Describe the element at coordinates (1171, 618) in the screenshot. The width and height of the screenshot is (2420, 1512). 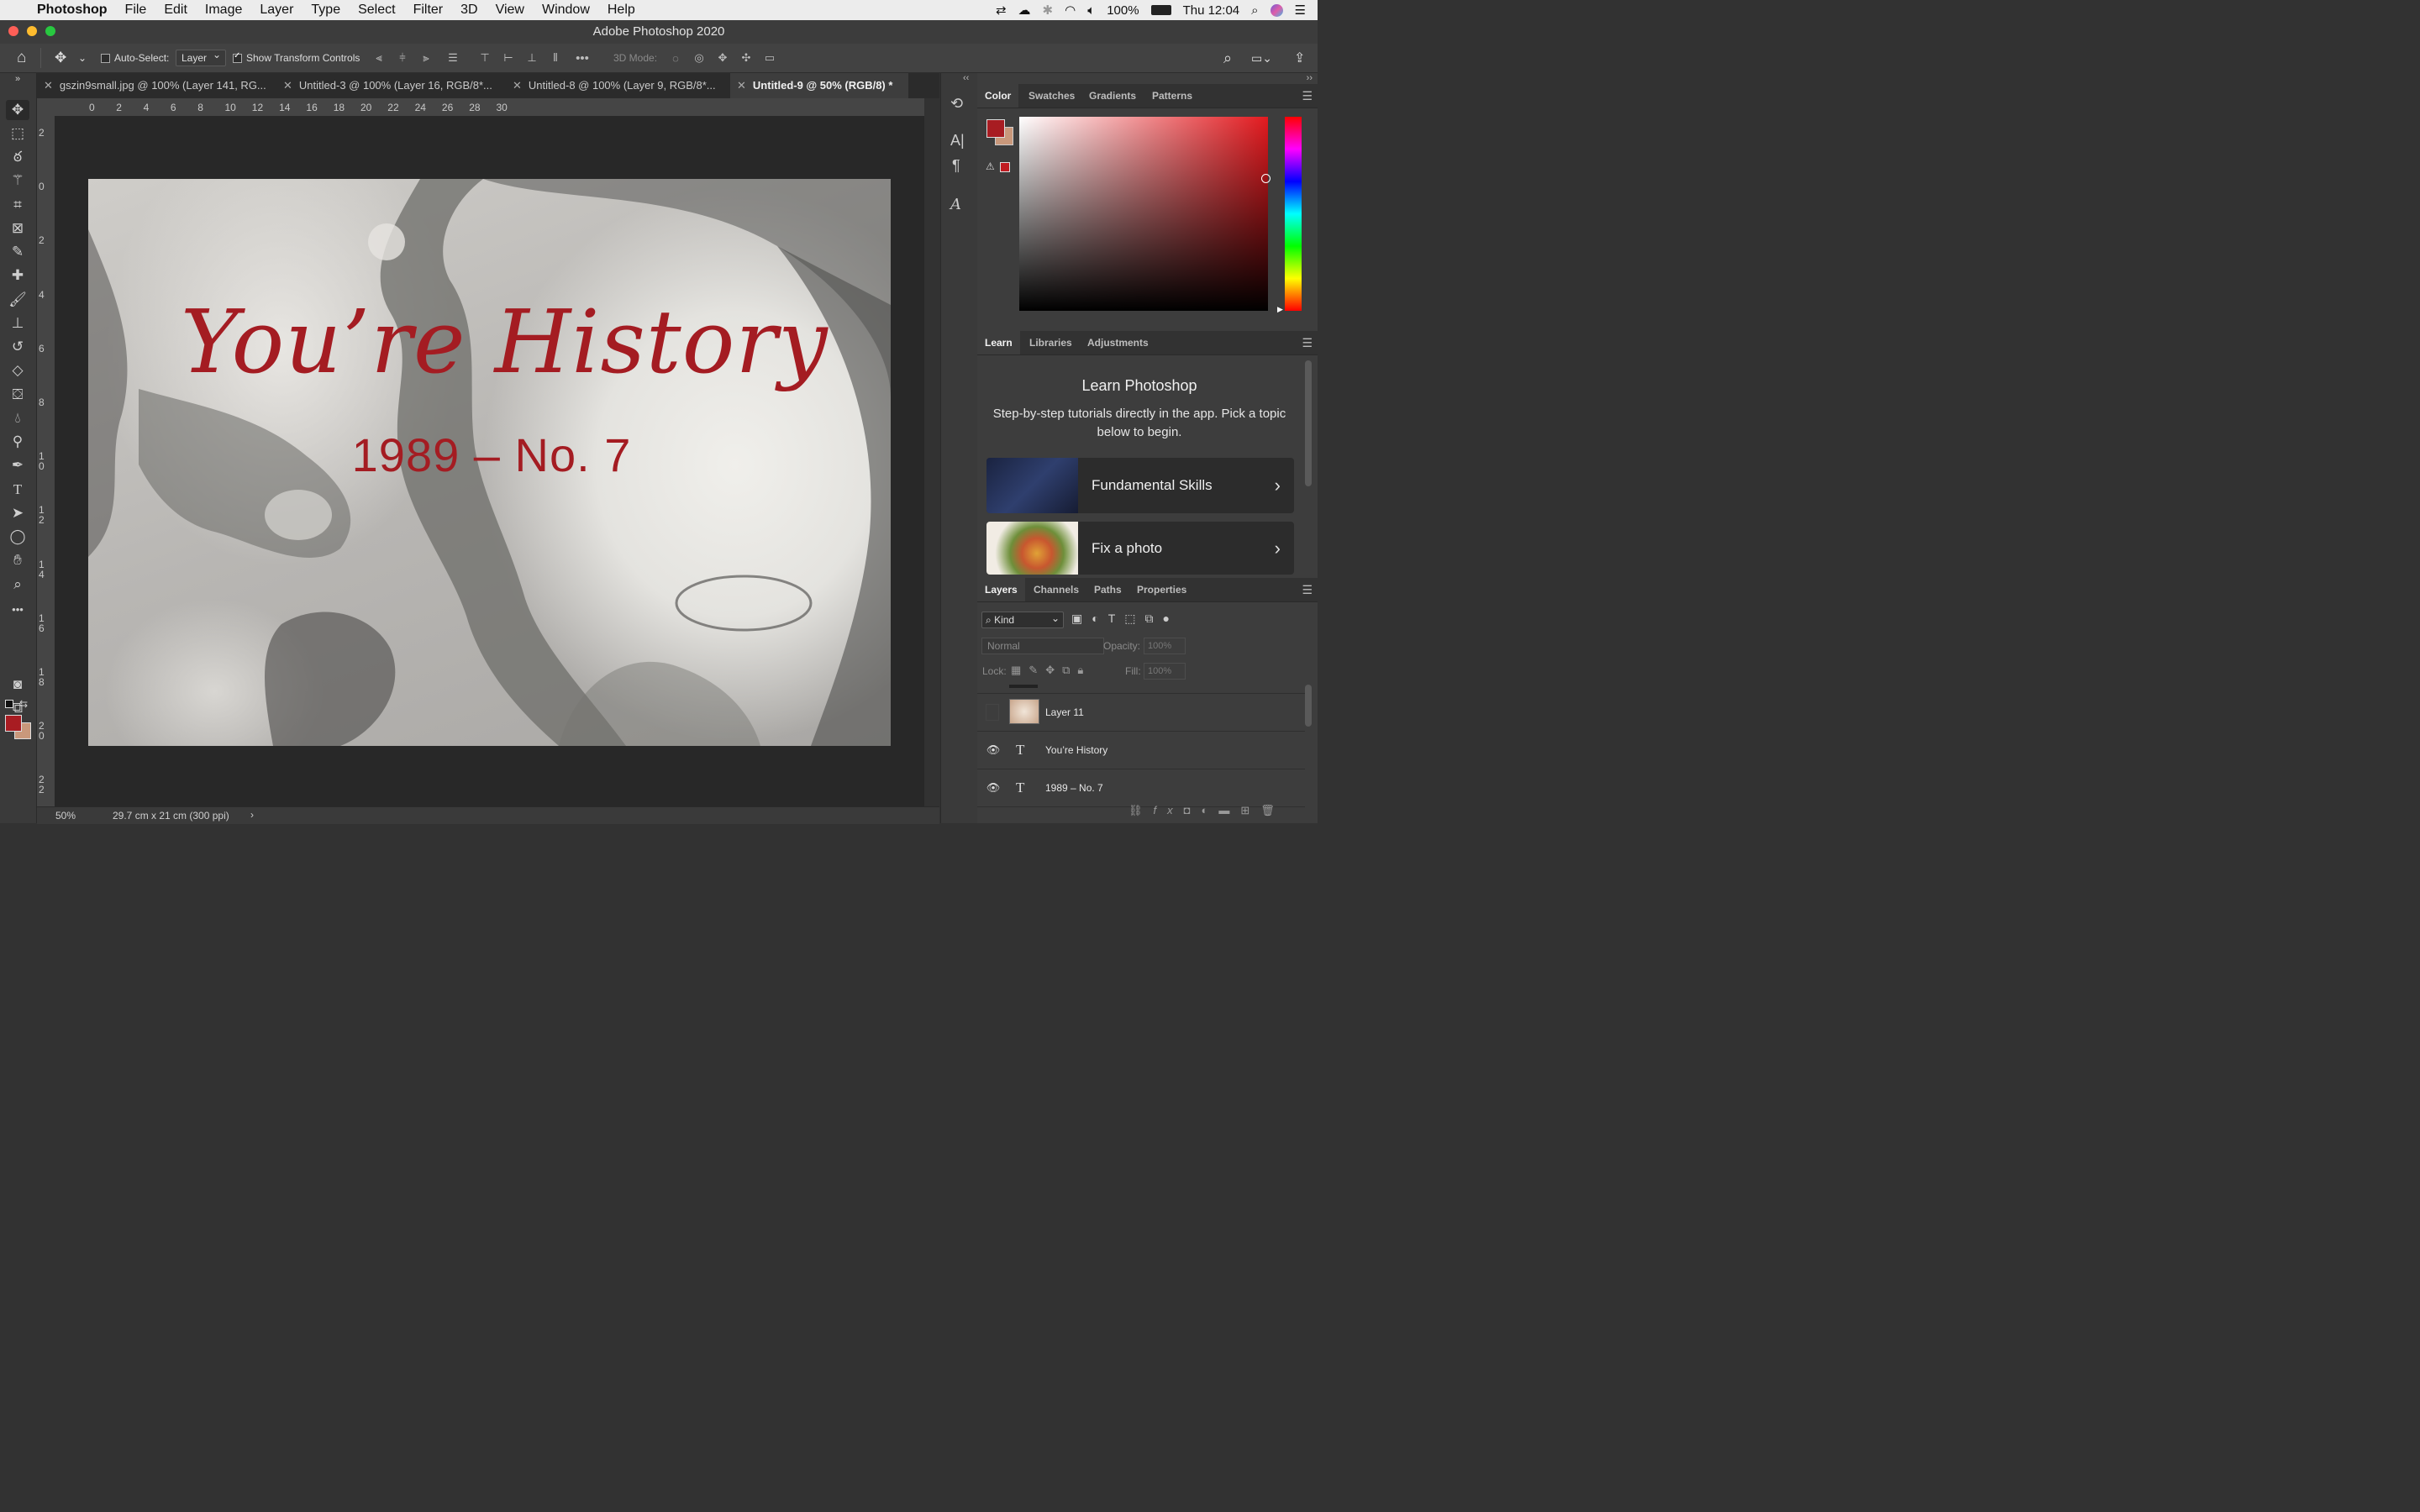
I see `filter-toggle-icon: ●` at that location.